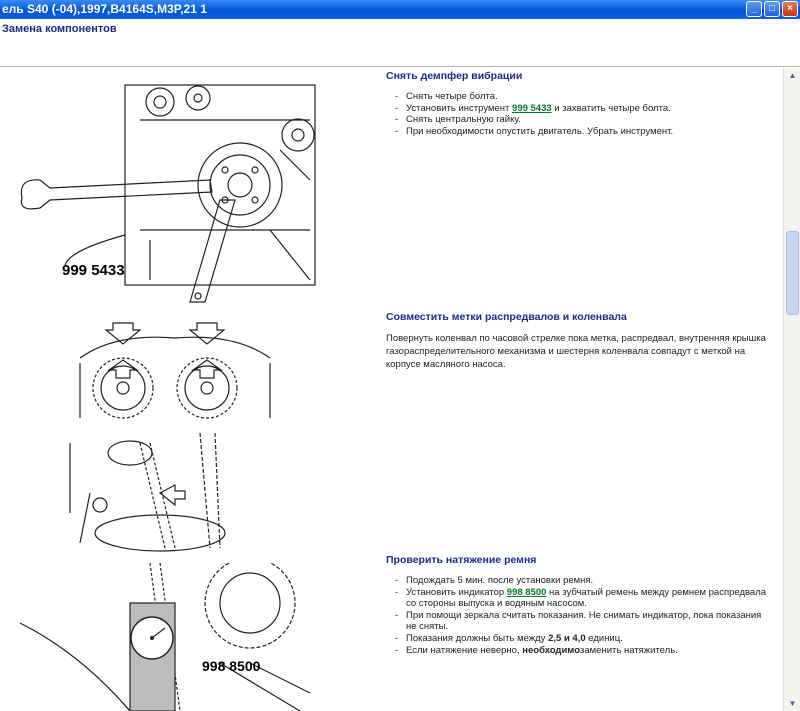  Describe the element at coordinates (93, 270) in the screenshot. I see `tool-label-999-5433: 999 5433` at that location.